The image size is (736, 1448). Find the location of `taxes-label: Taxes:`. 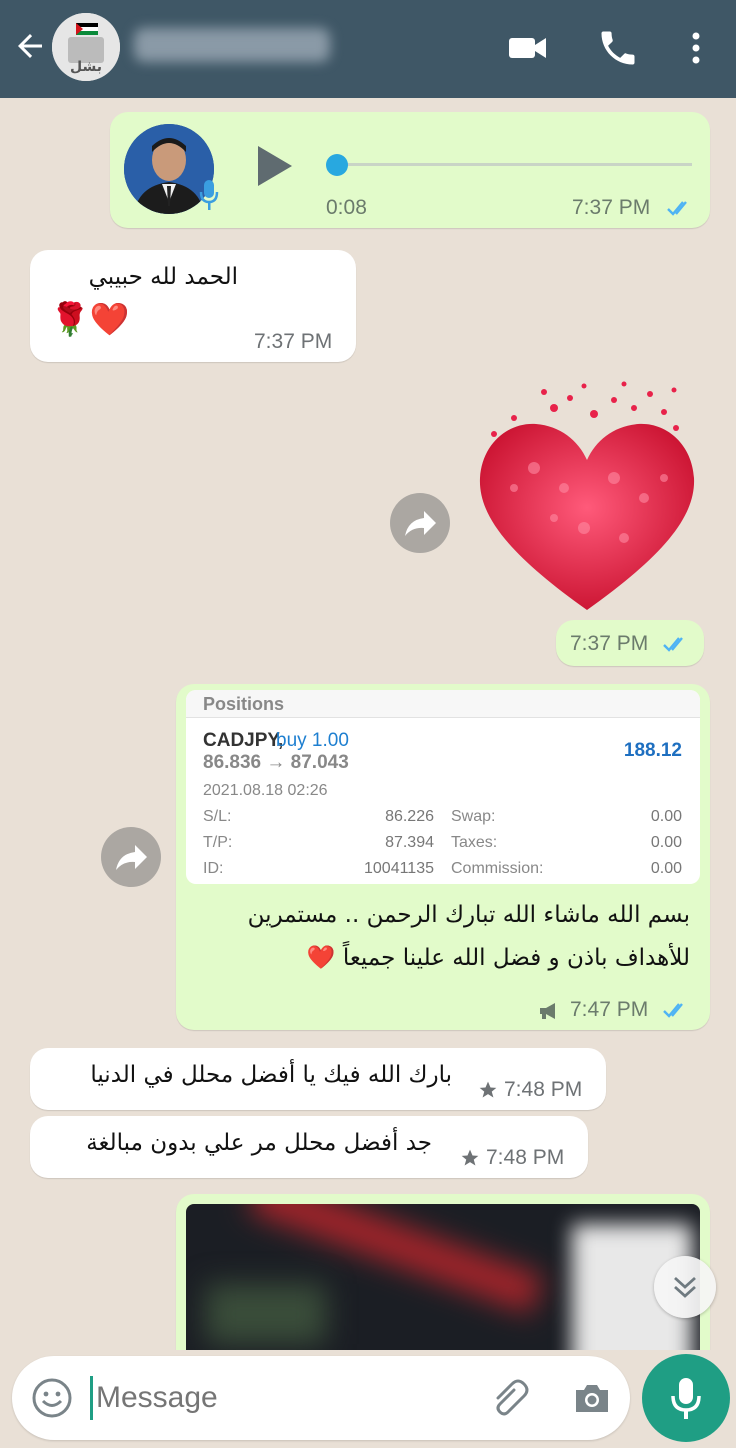

taxes-label: Taxes: is located at coordinates (474, 842).